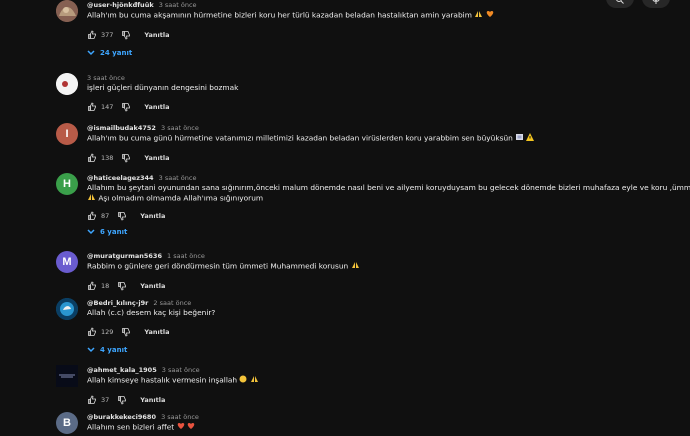 The height and width of the screenshot is (436, 690). What do you see at coordinates (388, 216) in the screenshot?
I see `comment-actions: 87 Yanıtla` at bounding box center [388, 216].